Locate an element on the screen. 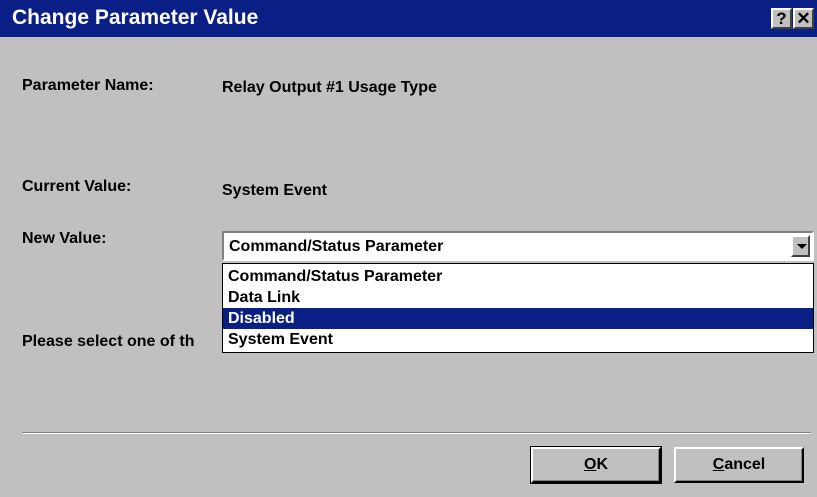  help-button: ? is located at coordinates (781, 18).